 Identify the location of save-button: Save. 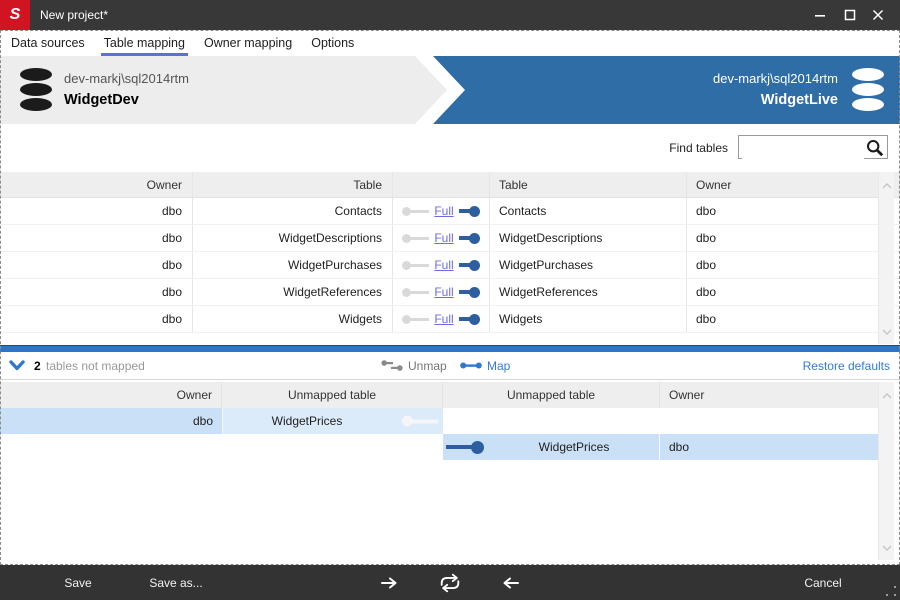
(78, 582).